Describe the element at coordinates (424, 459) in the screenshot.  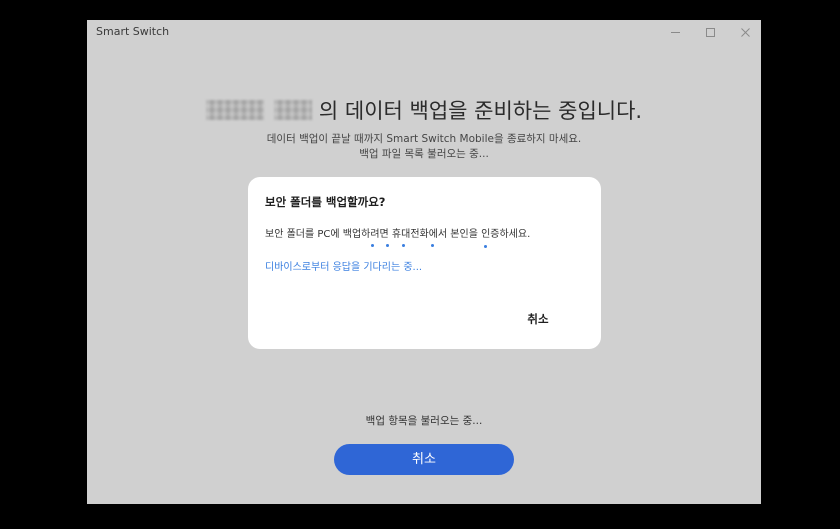
I see `cancel-button: 취소` at that location.